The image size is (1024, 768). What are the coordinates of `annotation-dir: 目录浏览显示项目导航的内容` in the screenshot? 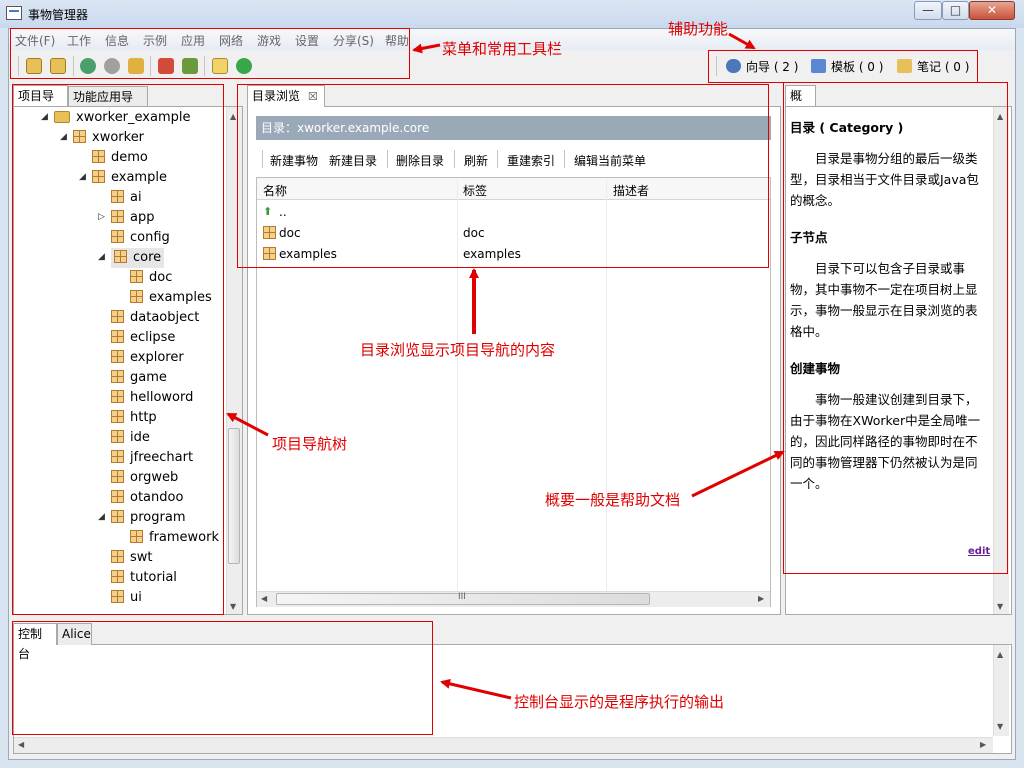 It's located at (458, 350).